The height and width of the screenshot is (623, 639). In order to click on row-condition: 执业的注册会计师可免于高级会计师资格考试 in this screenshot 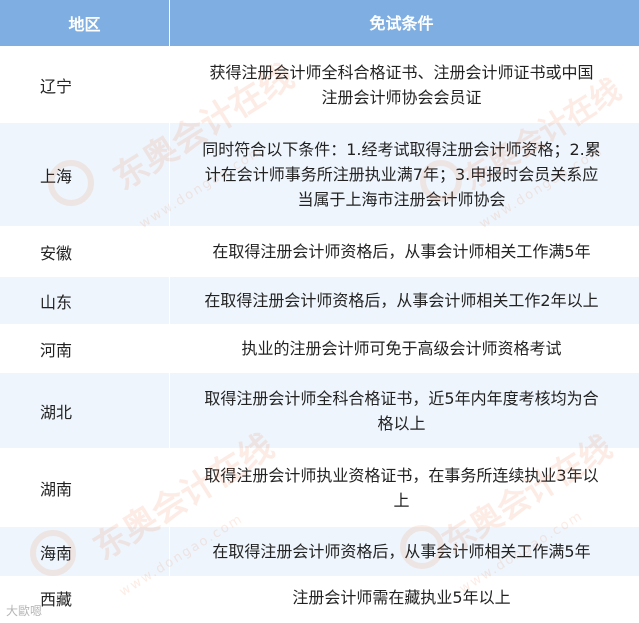, I will do `click(404, 348)`.